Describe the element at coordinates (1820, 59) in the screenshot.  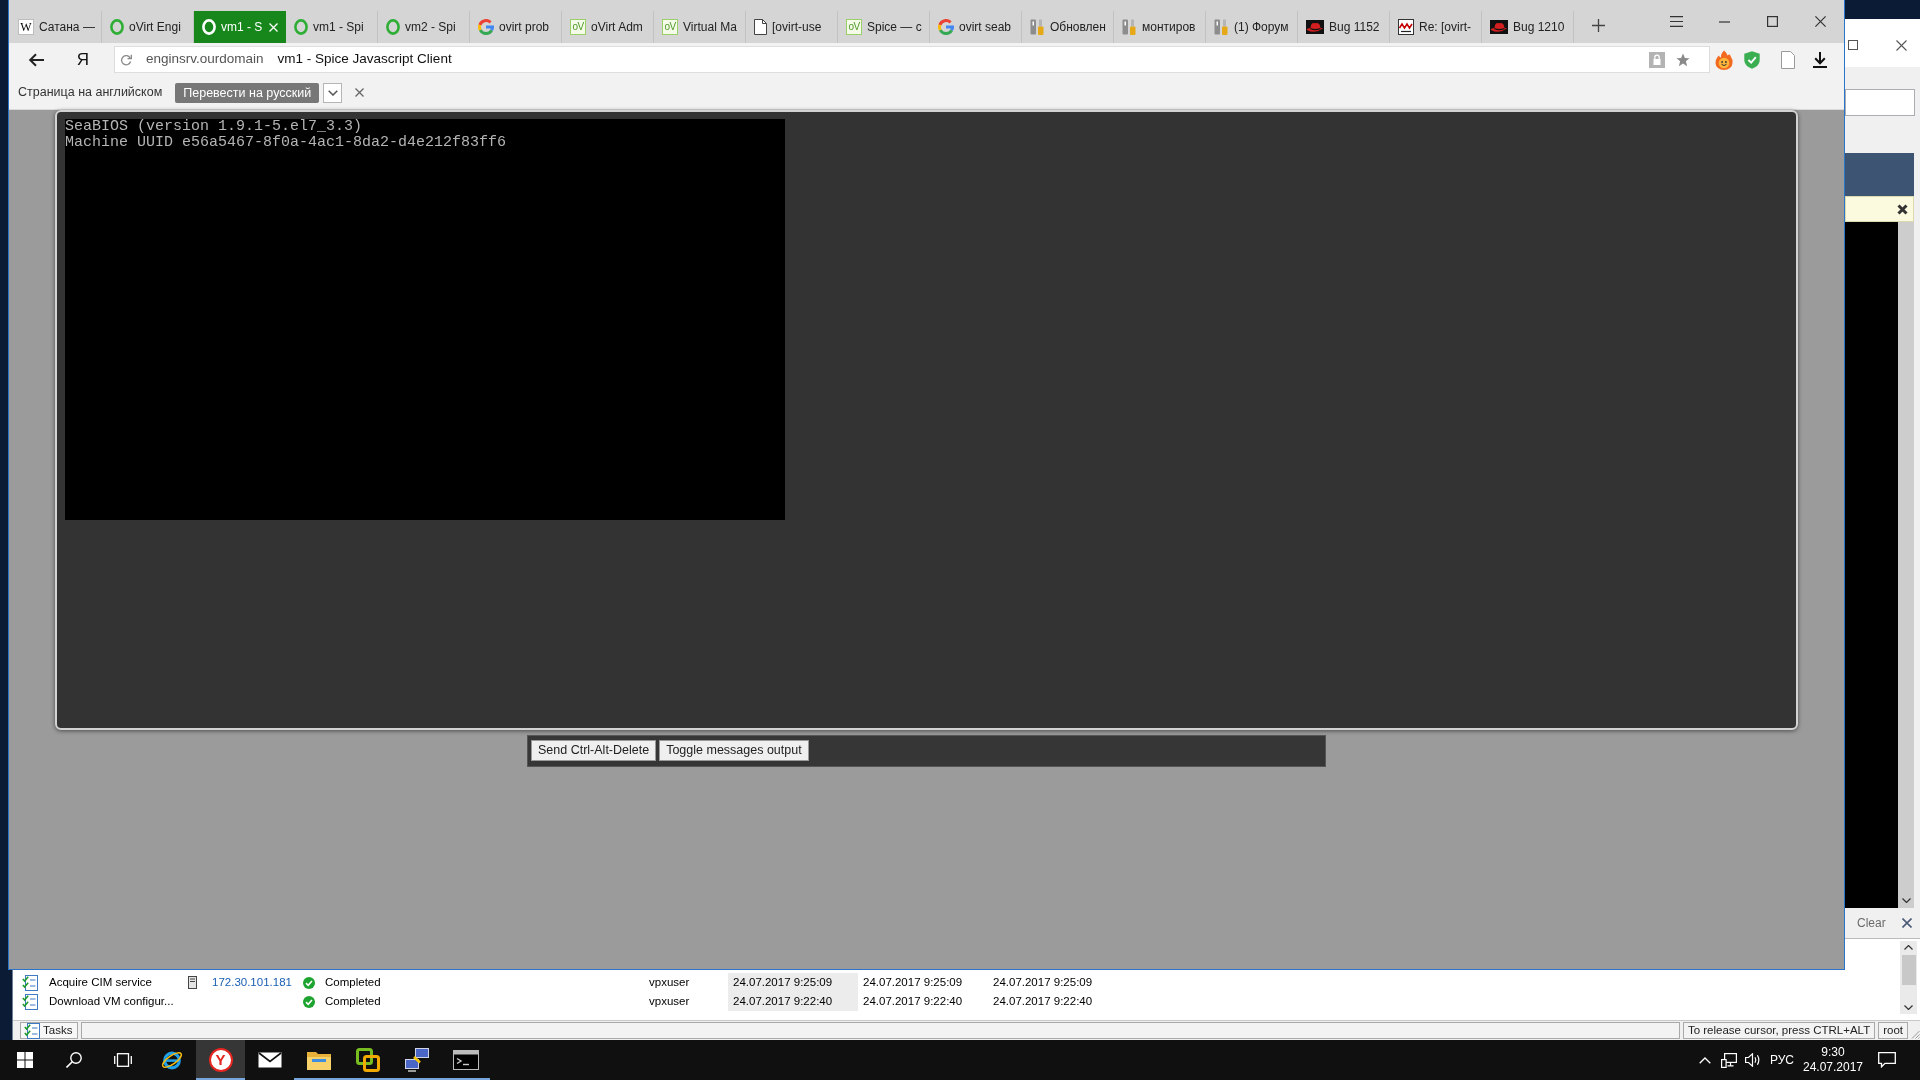
I see `download-icon` at that location.